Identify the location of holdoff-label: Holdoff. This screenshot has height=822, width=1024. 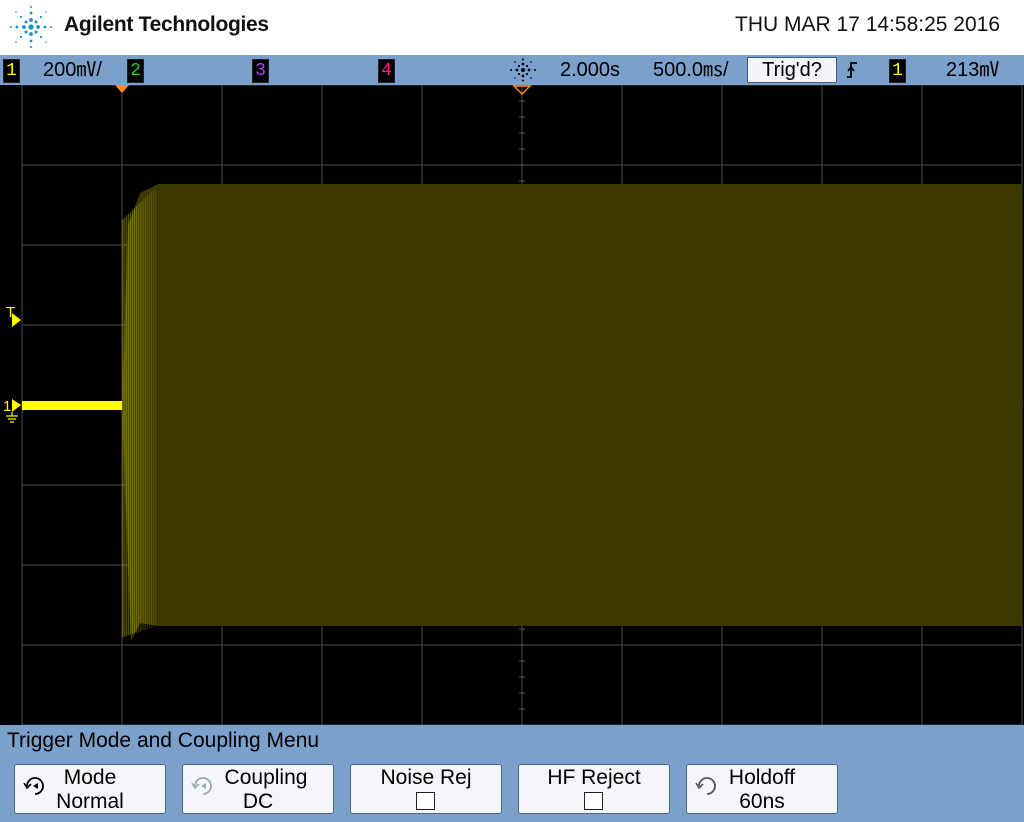
(762, 777).